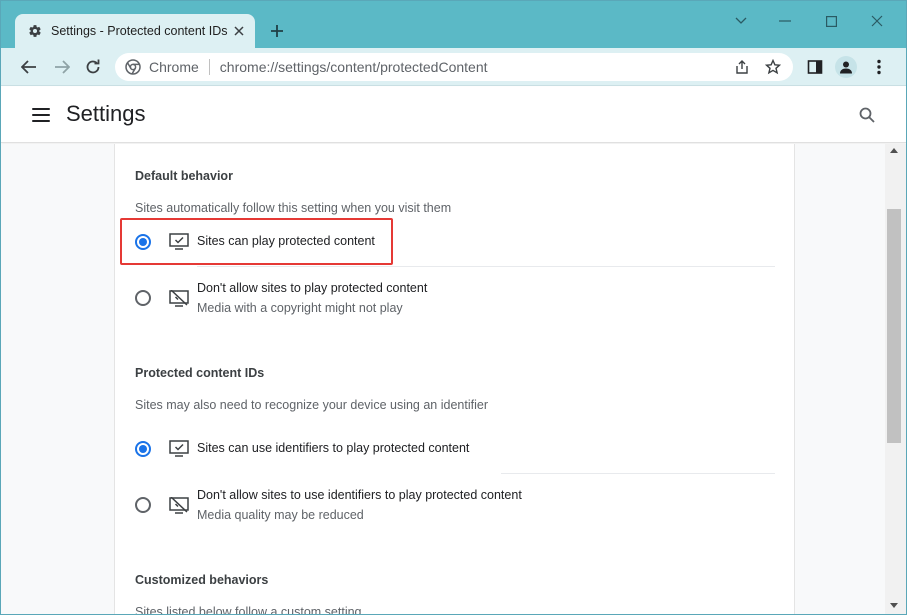 This screenshot has height=615, width=907. What do you see at coordinates (277, 31) in the screenshot?
I see `new-tab-plus-icon` at bounding box center [277, 31].